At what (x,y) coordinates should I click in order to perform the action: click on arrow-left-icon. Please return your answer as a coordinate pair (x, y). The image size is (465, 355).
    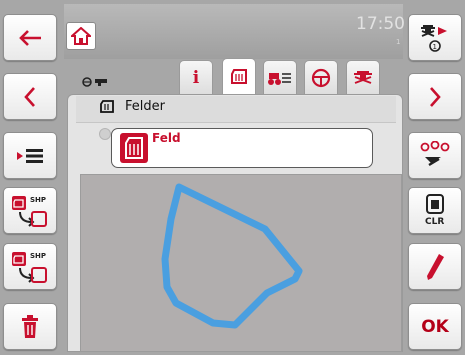
    Looking at the image, I should click on (30, 37).